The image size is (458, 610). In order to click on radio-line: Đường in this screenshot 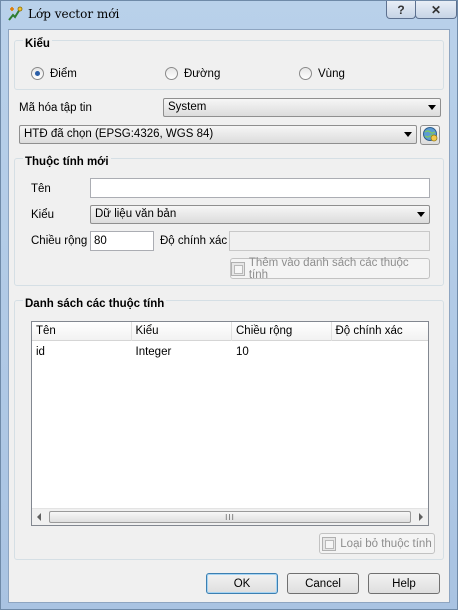, I will do `click(192, 73)`.